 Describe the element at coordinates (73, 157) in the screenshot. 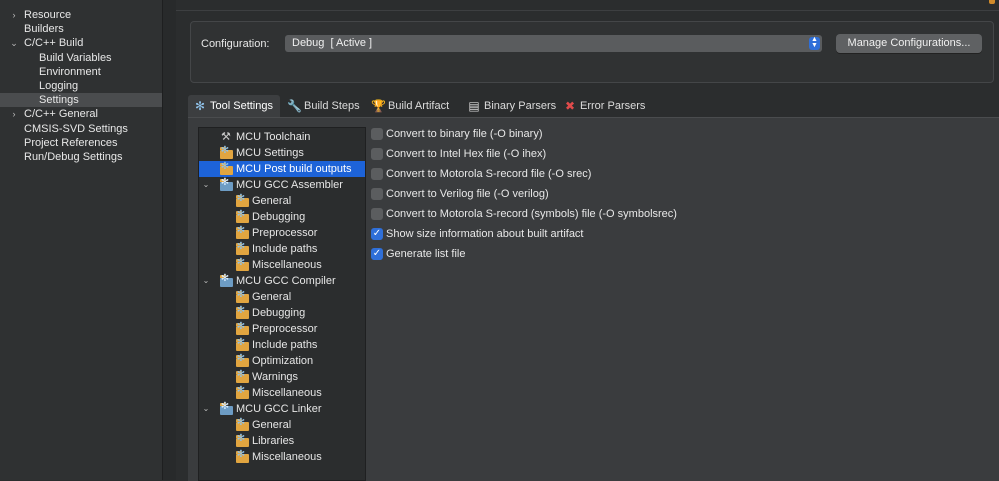

I see `nav-item-label: Run/Debug Settings` at that location.